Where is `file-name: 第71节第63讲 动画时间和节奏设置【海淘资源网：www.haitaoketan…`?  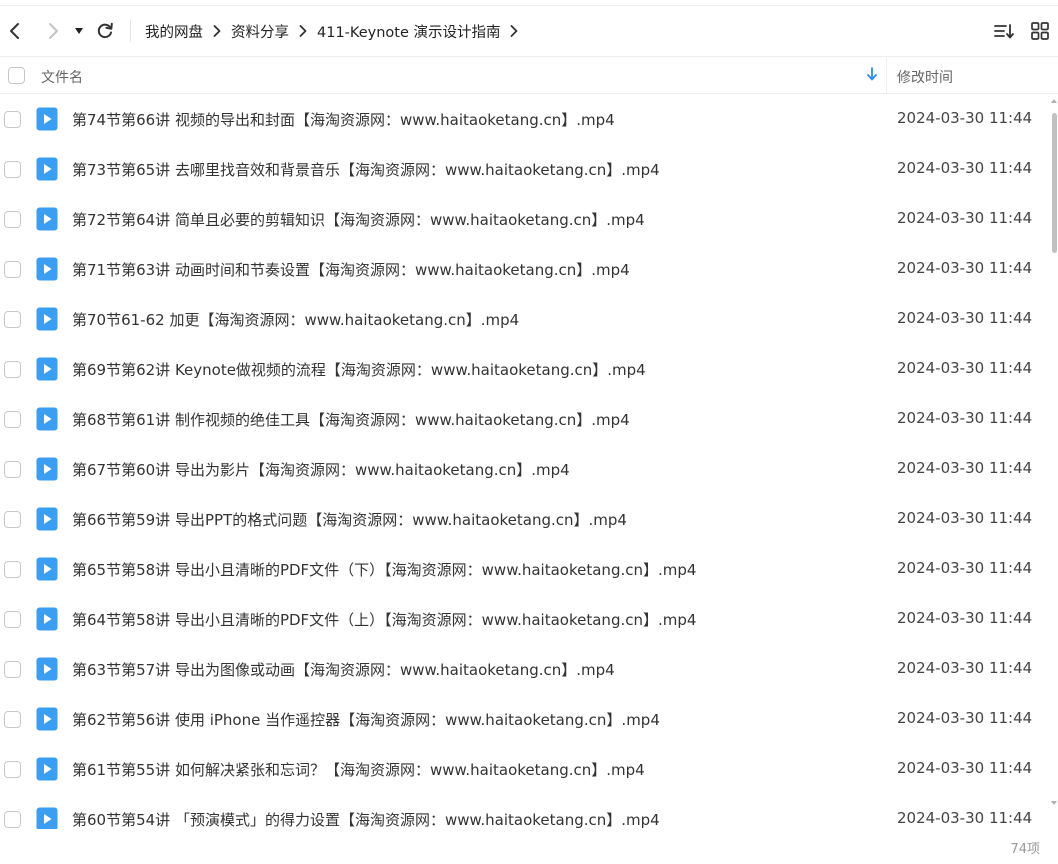 file-name: 第71节第63讲 动画时间和节奏设置【海淘资源网：www.haitaoketan… is located at coordinates (351, 269).